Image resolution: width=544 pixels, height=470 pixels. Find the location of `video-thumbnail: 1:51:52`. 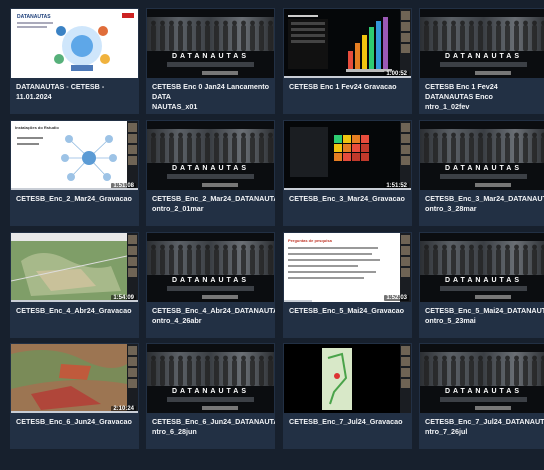

video-thumbnail: 1:51:52 is located at coordinates (347, 155).